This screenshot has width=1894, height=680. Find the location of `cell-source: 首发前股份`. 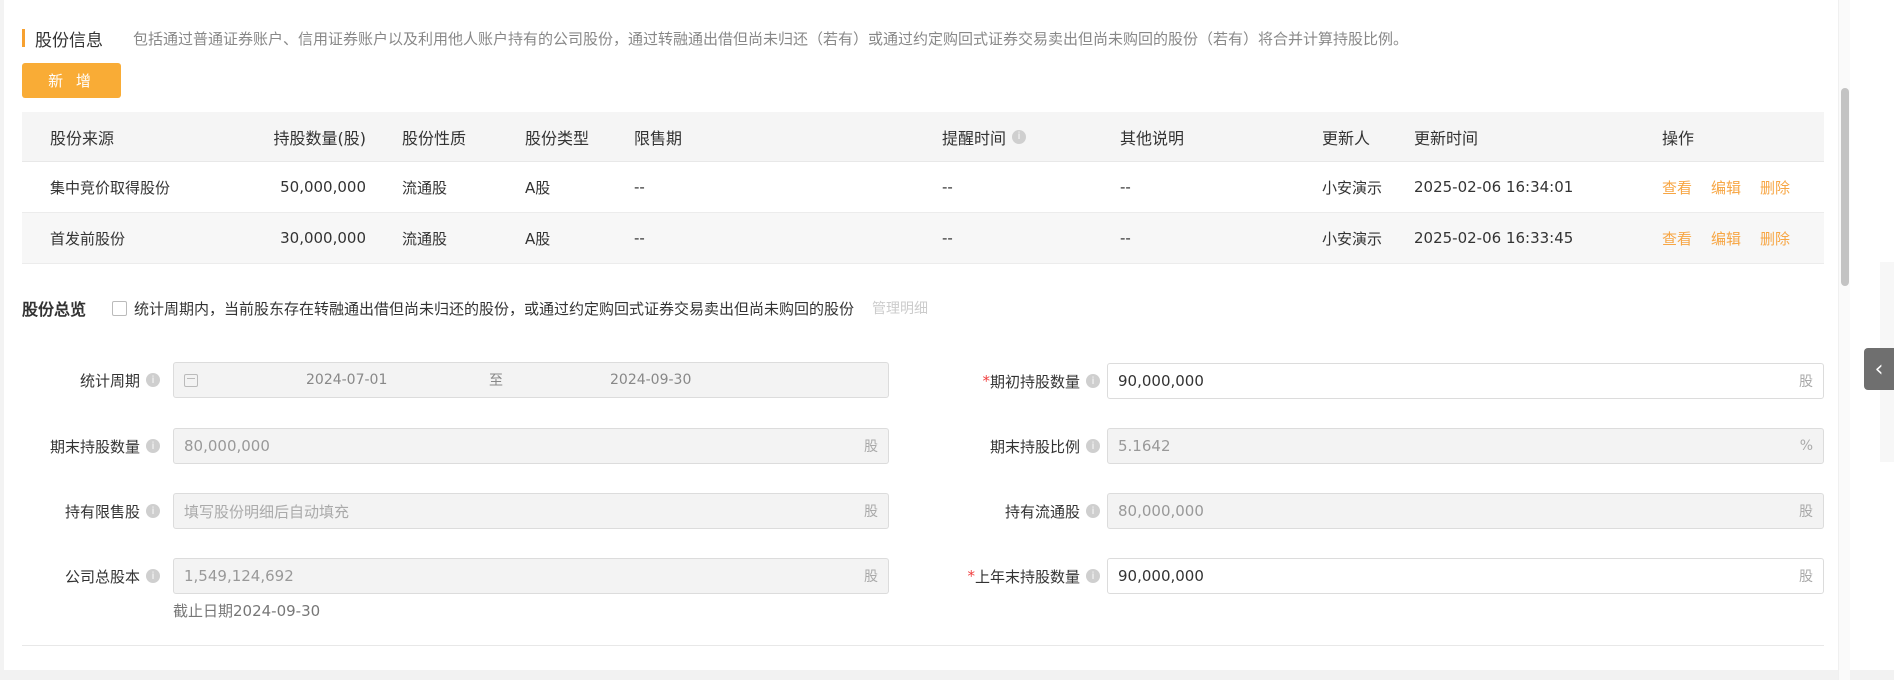

cell-source: 首发前股份 is located at coordinates (88, 238).